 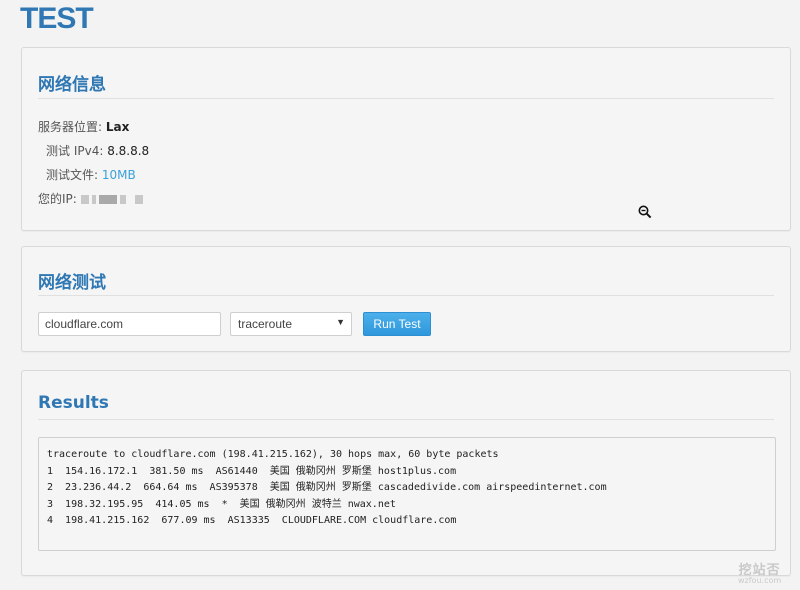 I want to click on your-ip-label: 您的IP:, so click(x=57, y=199).